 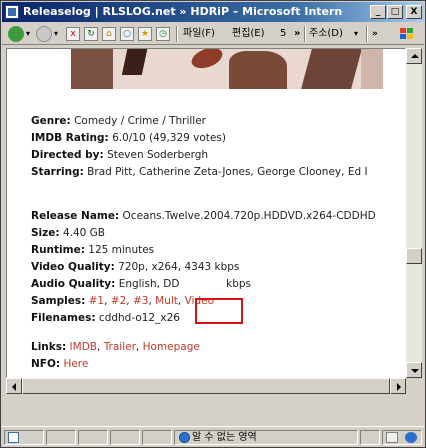 I want to click on video-quality-row: Video Quality: 720p, x264, 4343 kbps, so click(x=135, y=267).